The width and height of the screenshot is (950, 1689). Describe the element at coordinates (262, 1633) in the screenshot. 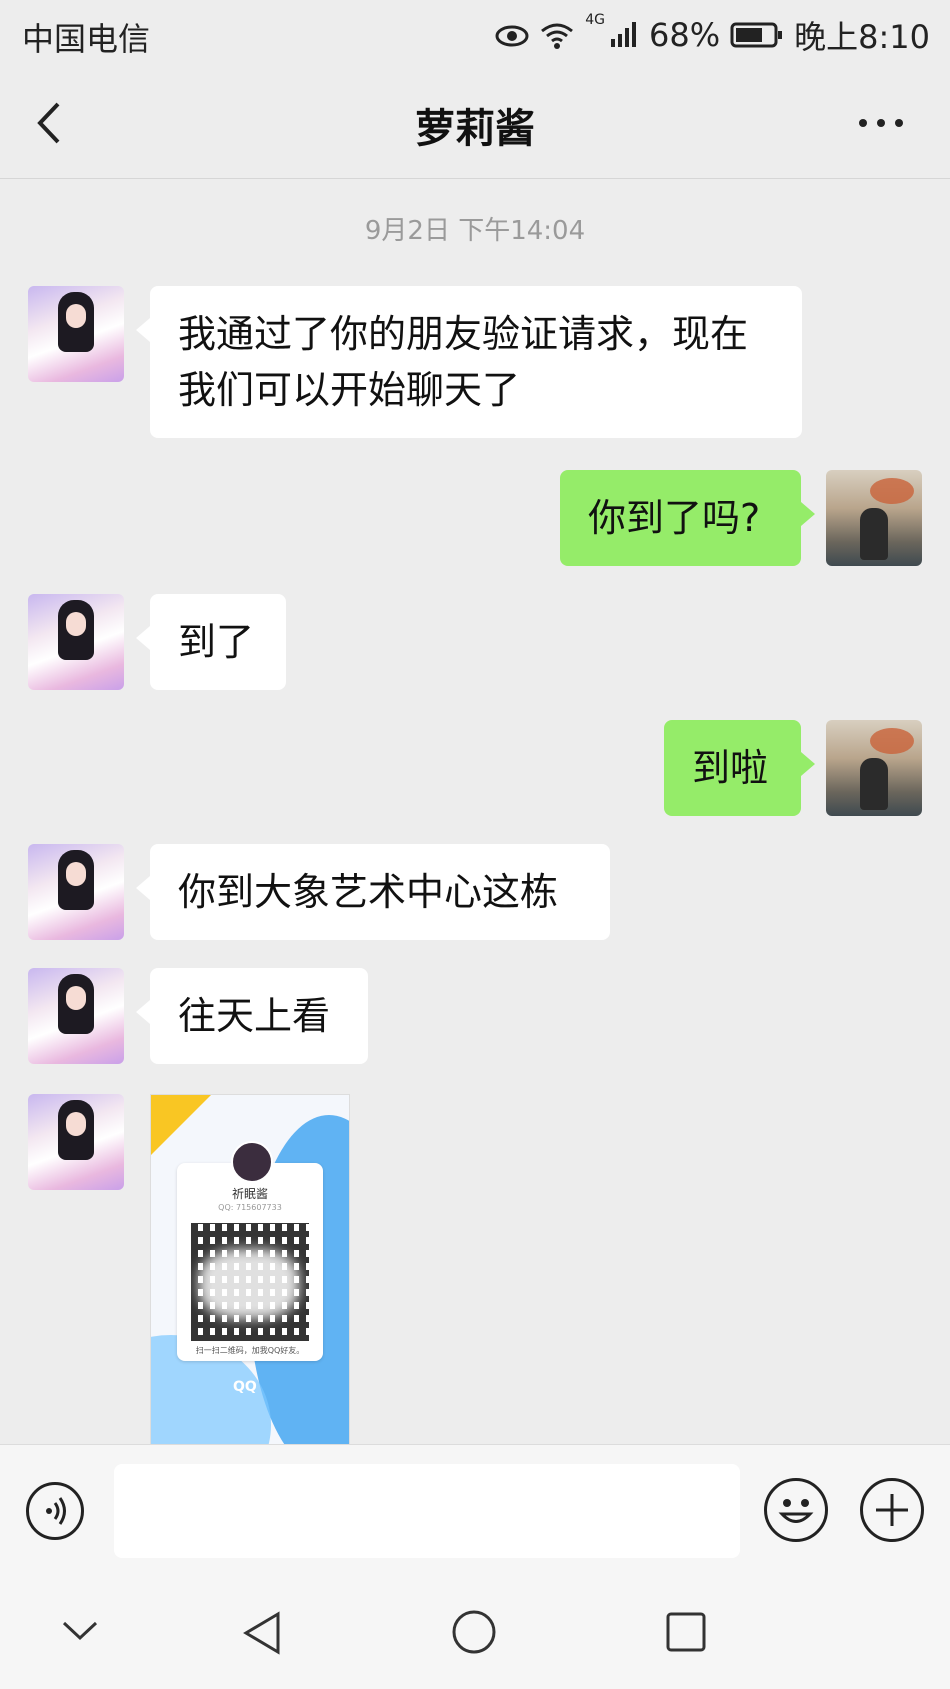

I see `back-triangle-icon` at that location.